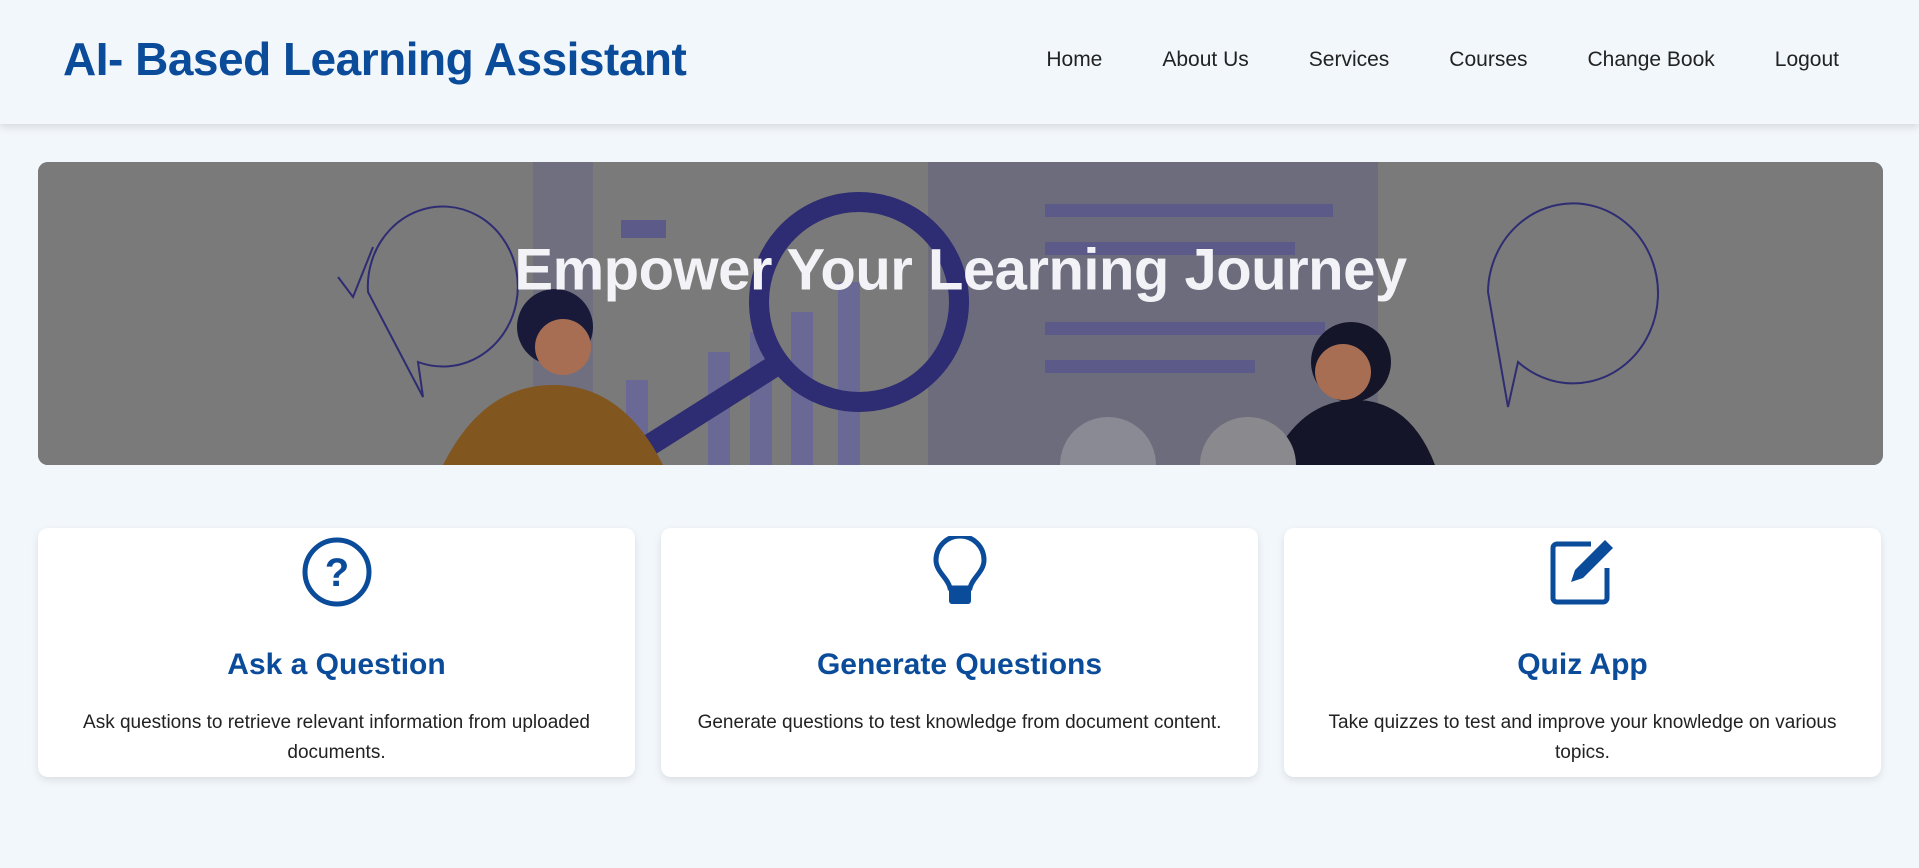  What do you see at coordinates (1582, 664) in the screenshot?
I see `card-title: Quiz App` at bounding box center [1582, 664].